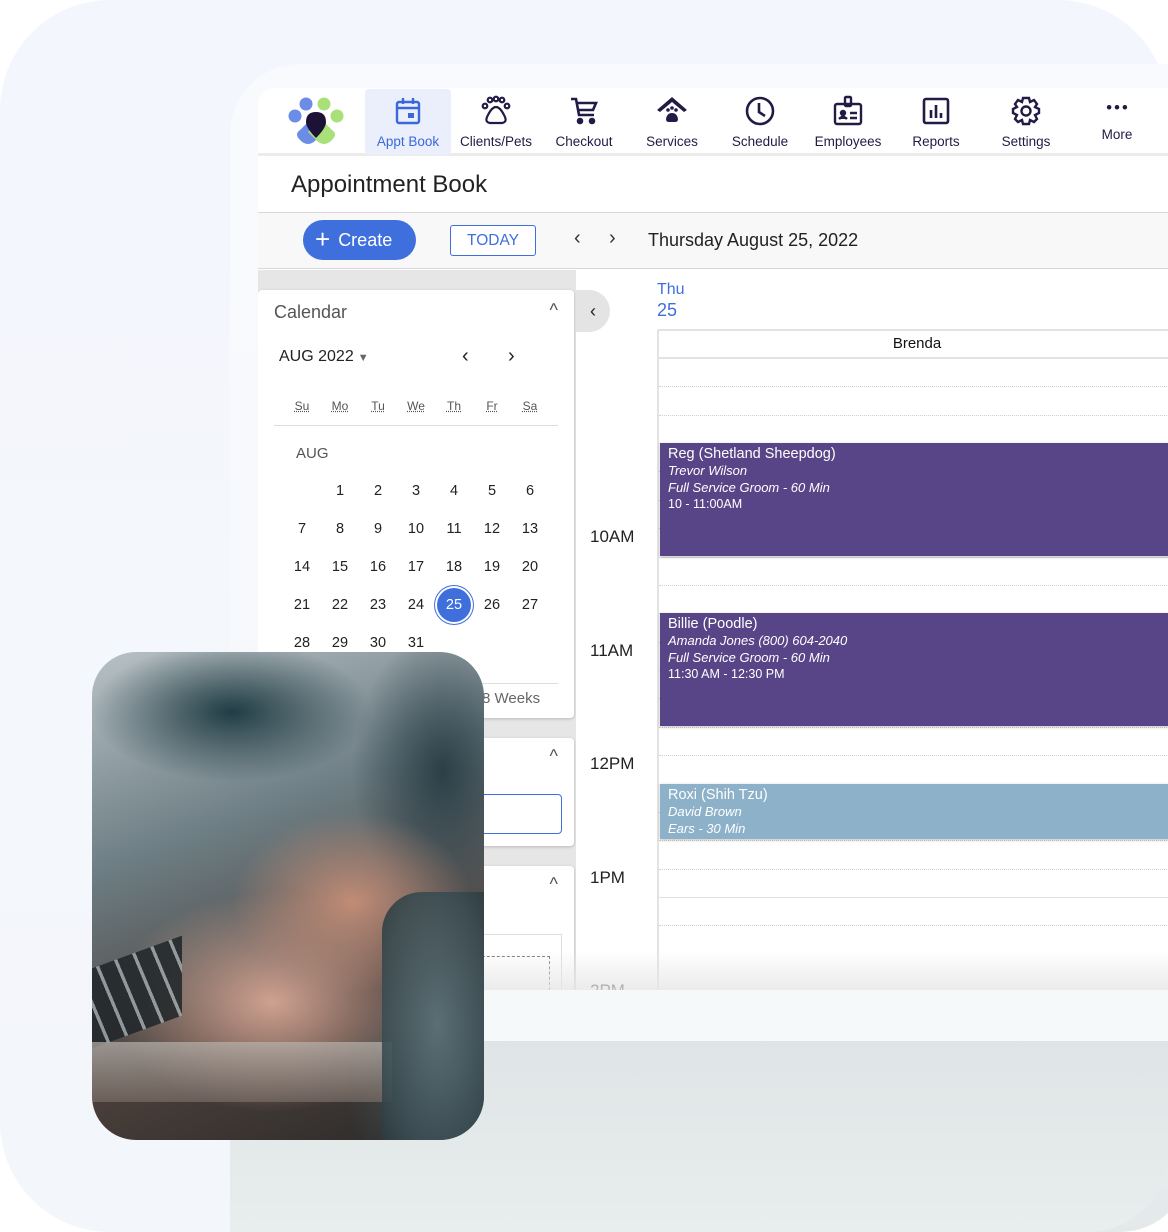 The height and width of the screenshot is (1232, 1168). I want to click on more-dots-icon, so click(1117, 107).